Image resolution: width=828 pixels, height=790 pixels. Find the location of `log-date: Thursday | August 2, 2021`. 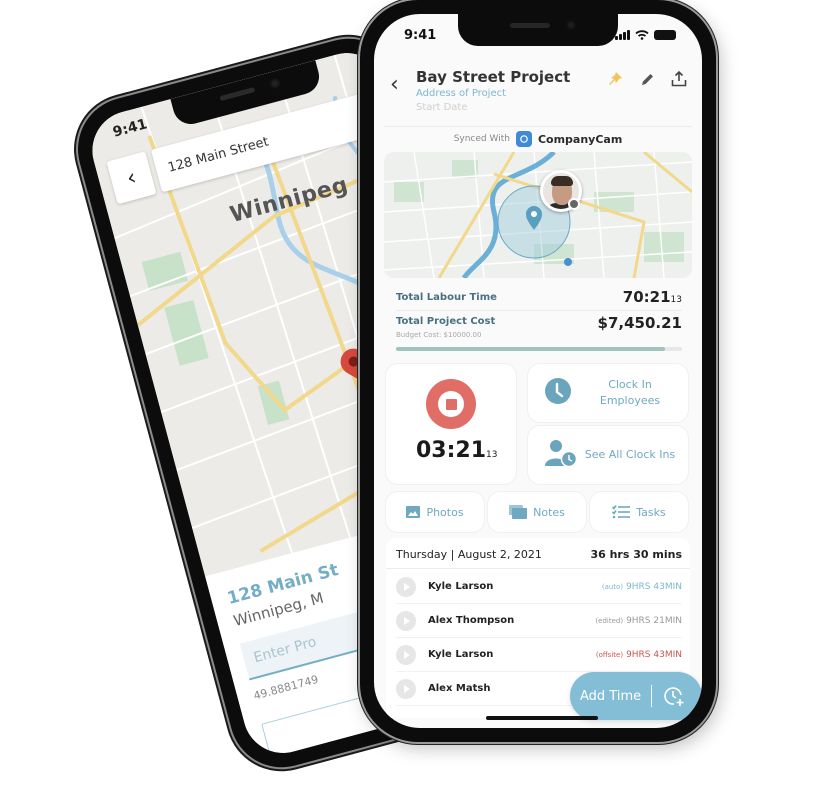

log-date: Thursday | August 2, 2021 is located at coordinates (469, 554).